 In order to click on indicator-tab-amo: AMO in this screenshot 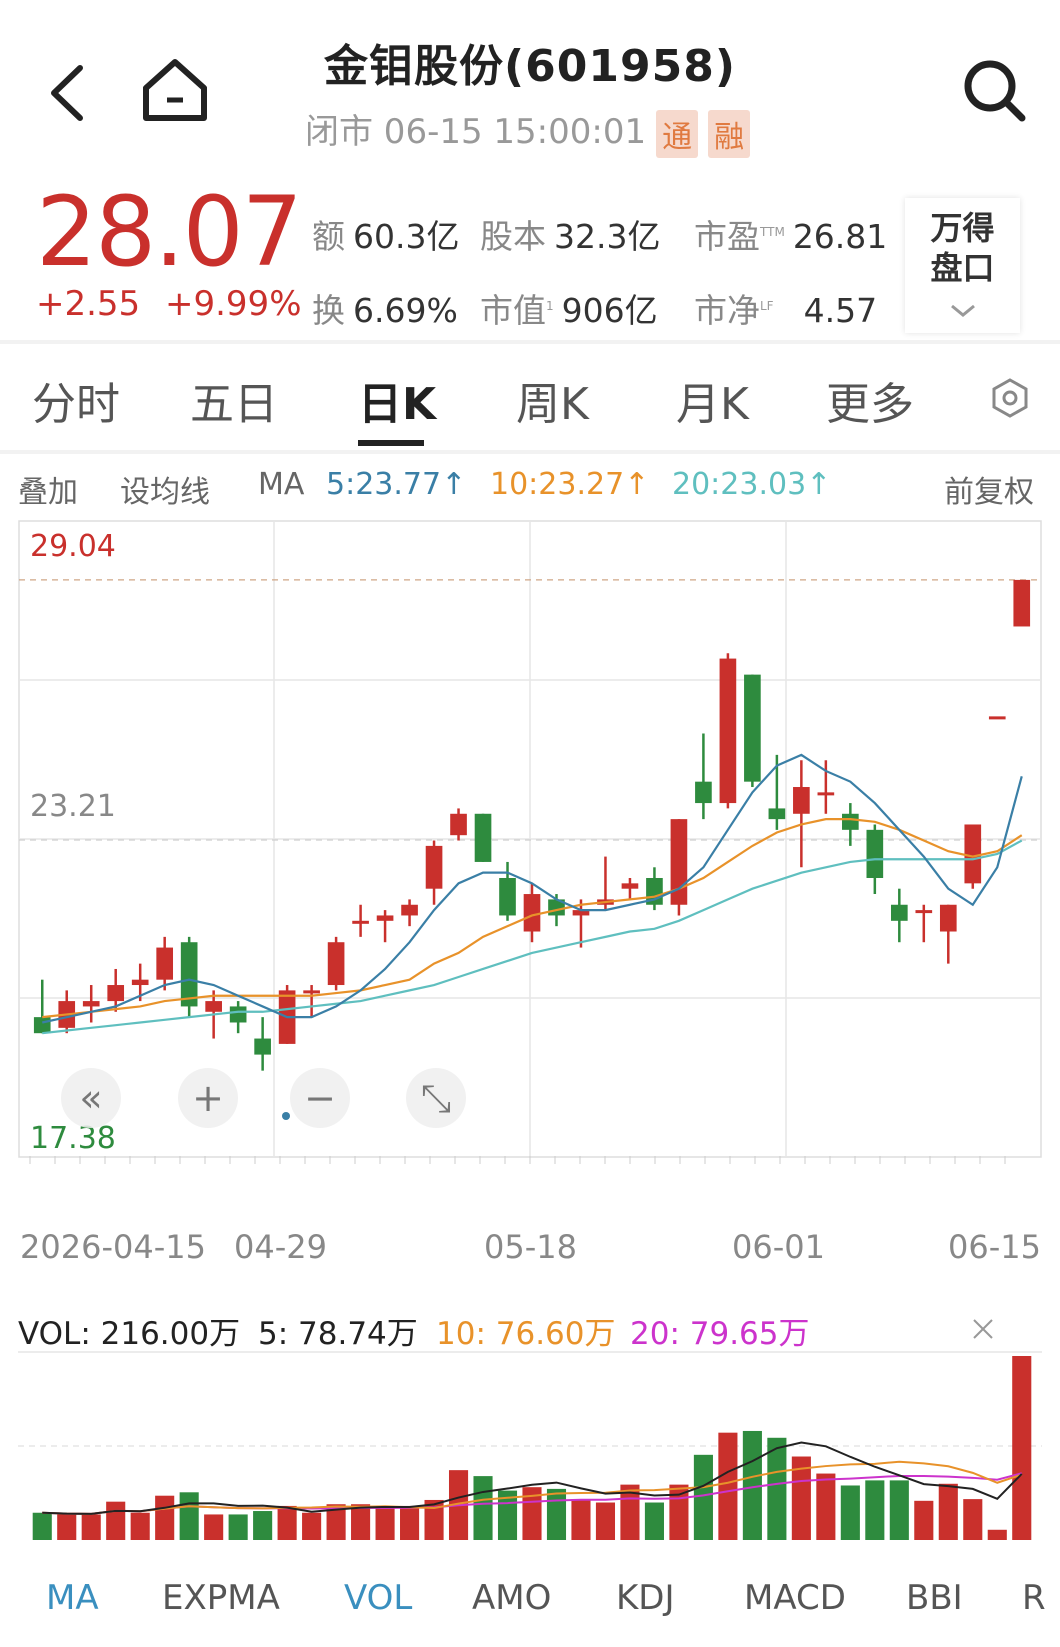, I will do `click(511, 1598)`.